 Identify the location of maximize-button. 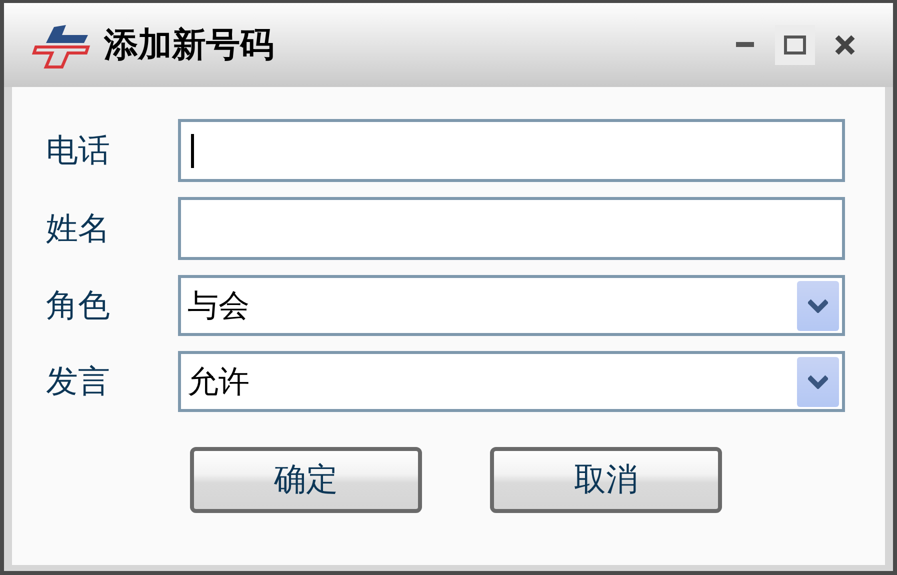
(795, 45).